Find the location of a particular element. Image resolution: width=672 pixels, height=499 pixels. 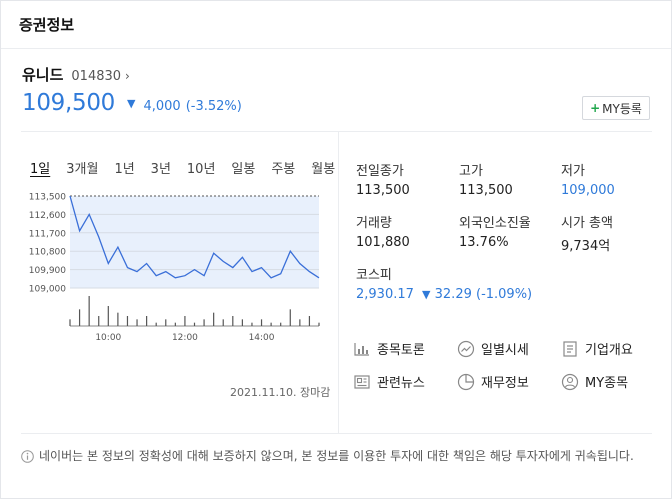

chart-y-tick-label: 112,600 is located at coordinates (47, 216).